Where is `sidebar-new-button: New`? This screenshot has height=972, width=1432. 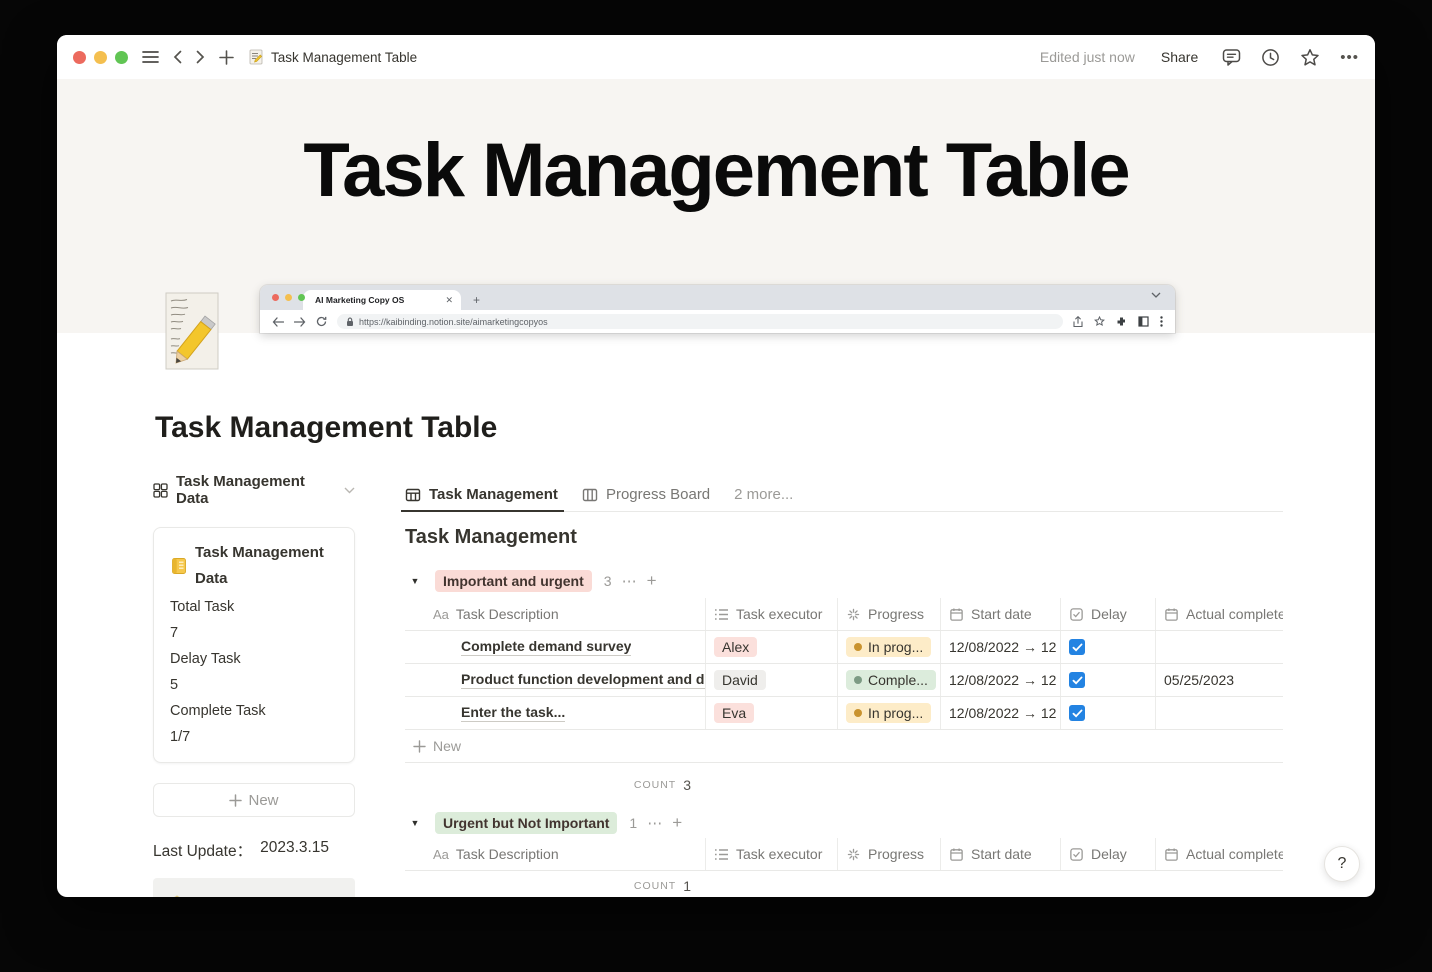
sidebar-new-button: New is located at coordinates (254, 800).